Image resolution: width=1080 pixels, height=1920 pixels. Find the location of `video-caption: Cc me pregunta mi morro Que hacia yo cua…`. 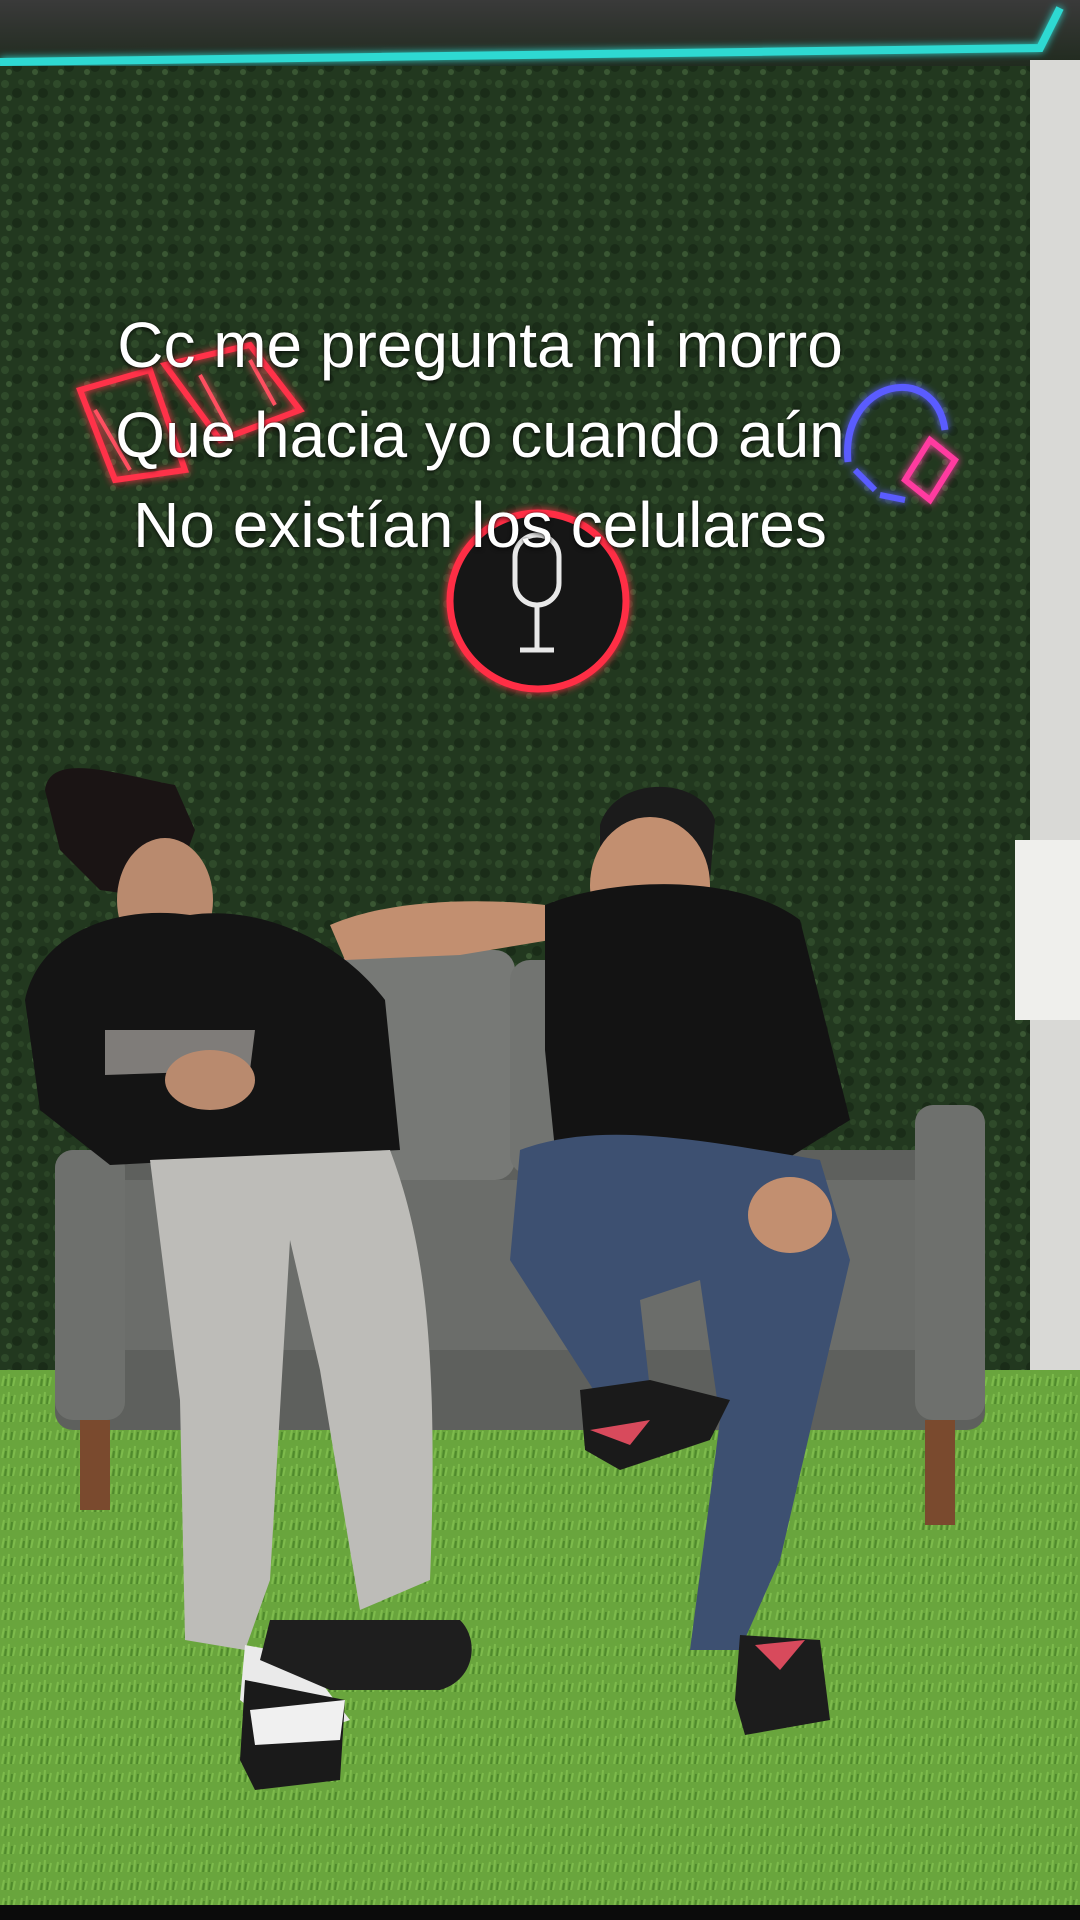

video-caption: Cc me pregunta mi morro Que hacia yo cua… is located at coordinates (480, 435).